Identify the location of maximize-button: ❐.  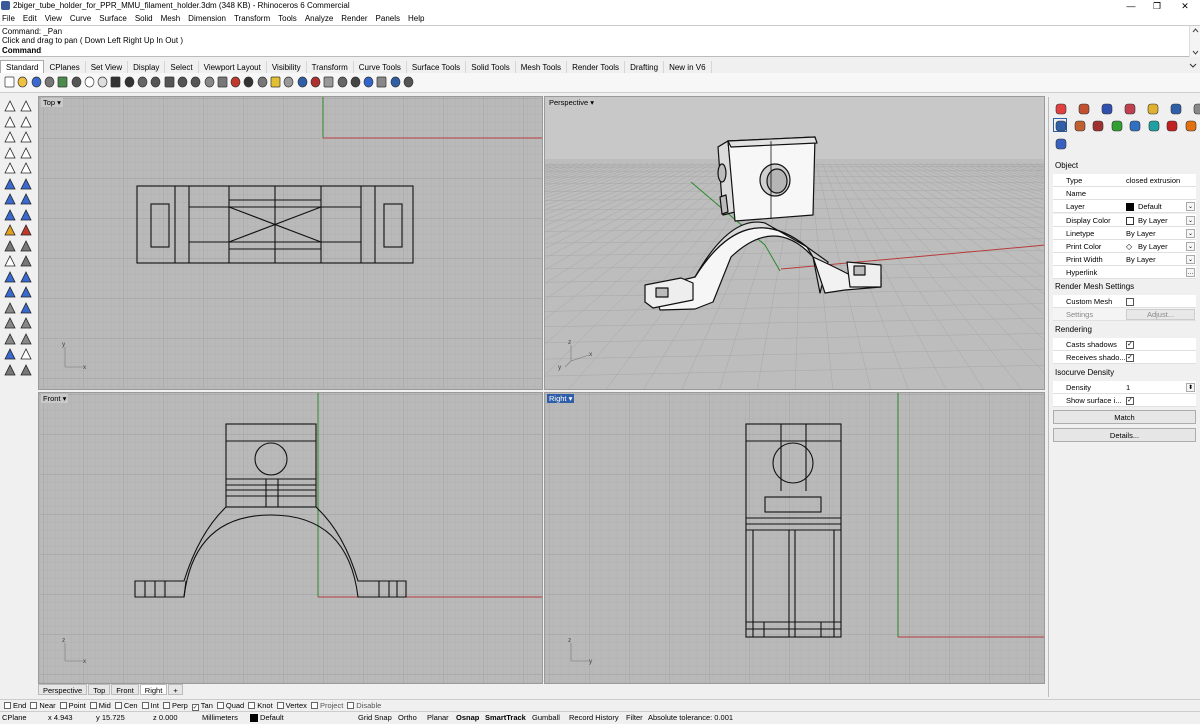
(1157, 6).